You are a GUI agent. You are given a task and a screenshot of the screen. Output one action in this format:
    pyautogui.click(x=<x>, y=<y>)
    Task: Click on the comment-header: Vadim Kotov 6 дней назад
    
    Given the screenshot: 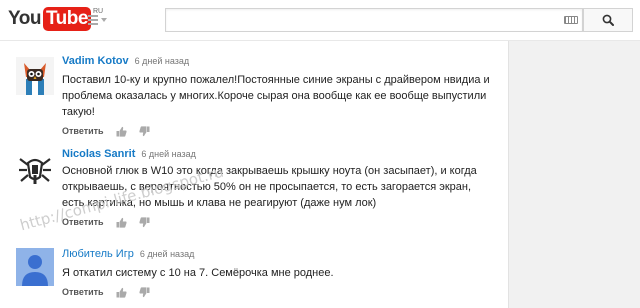 What is the action you would take?
    pyautogui.click(x=278, y=61)
    